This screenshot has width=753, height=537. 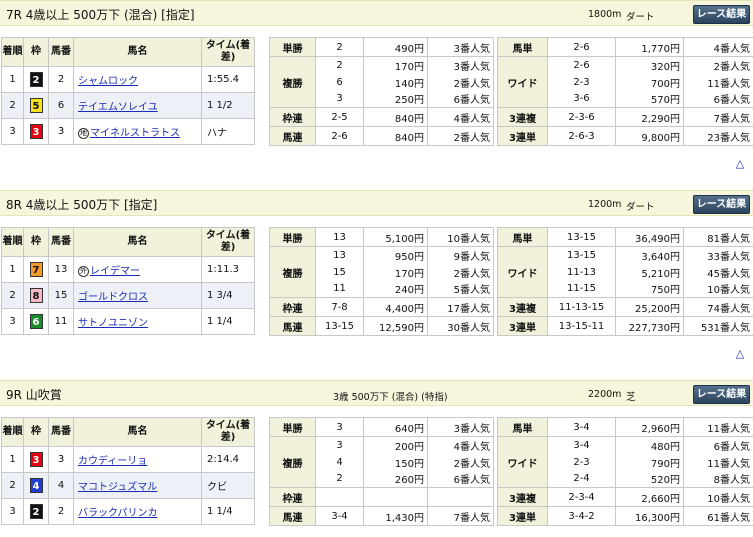 What do you see at coordinates (61, 131) in the screenshot?
I see `horse-number: 3` at bounding box center [61, 131].